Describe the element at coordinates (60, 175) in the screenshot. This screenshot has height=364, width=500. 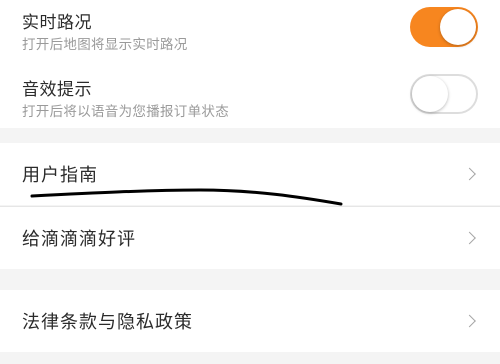
I see `user-guide-label: 用户指南` at that location.